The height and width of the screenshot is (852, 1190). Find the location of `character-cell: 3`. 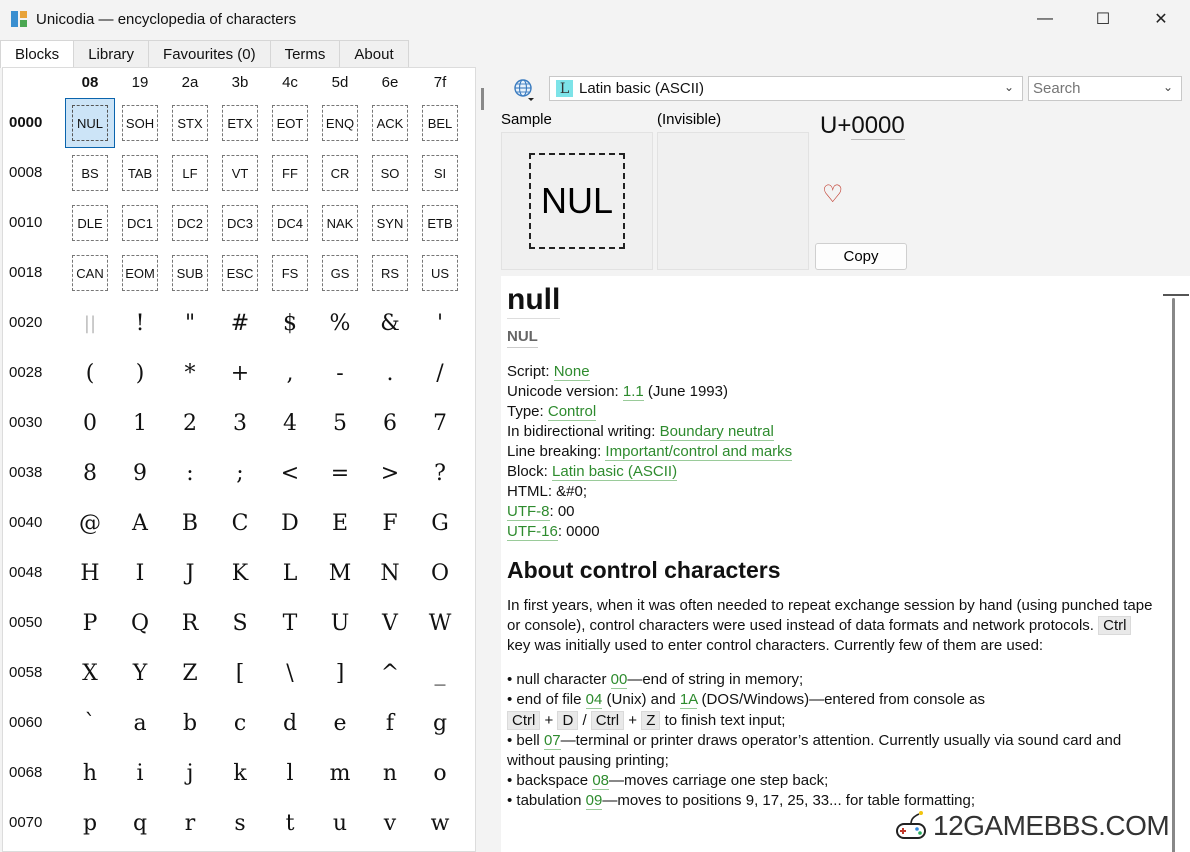

character-cell: 3 is located at coordinates (240, 423).